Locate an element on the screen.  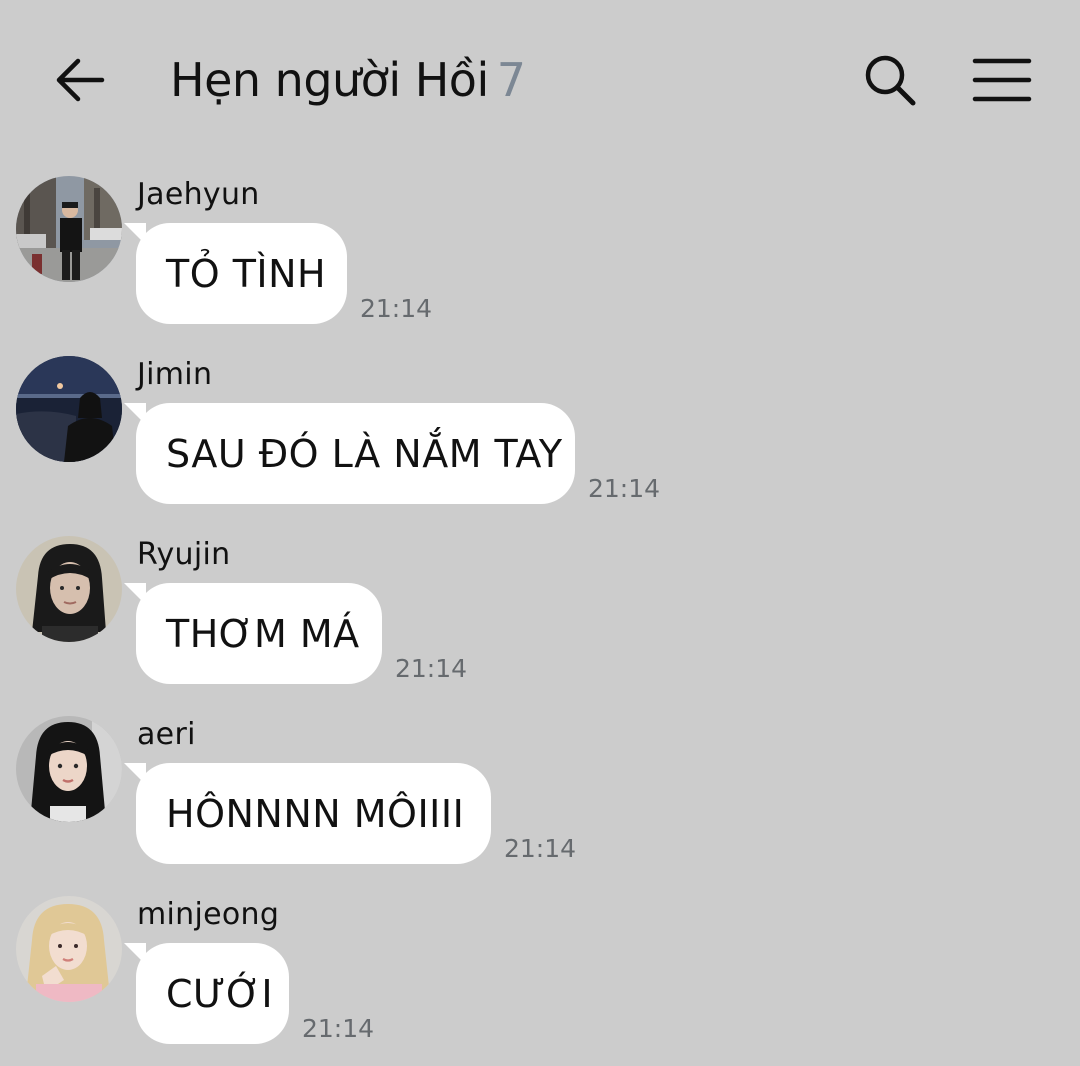
back-button is located at coordinates (80, 80).